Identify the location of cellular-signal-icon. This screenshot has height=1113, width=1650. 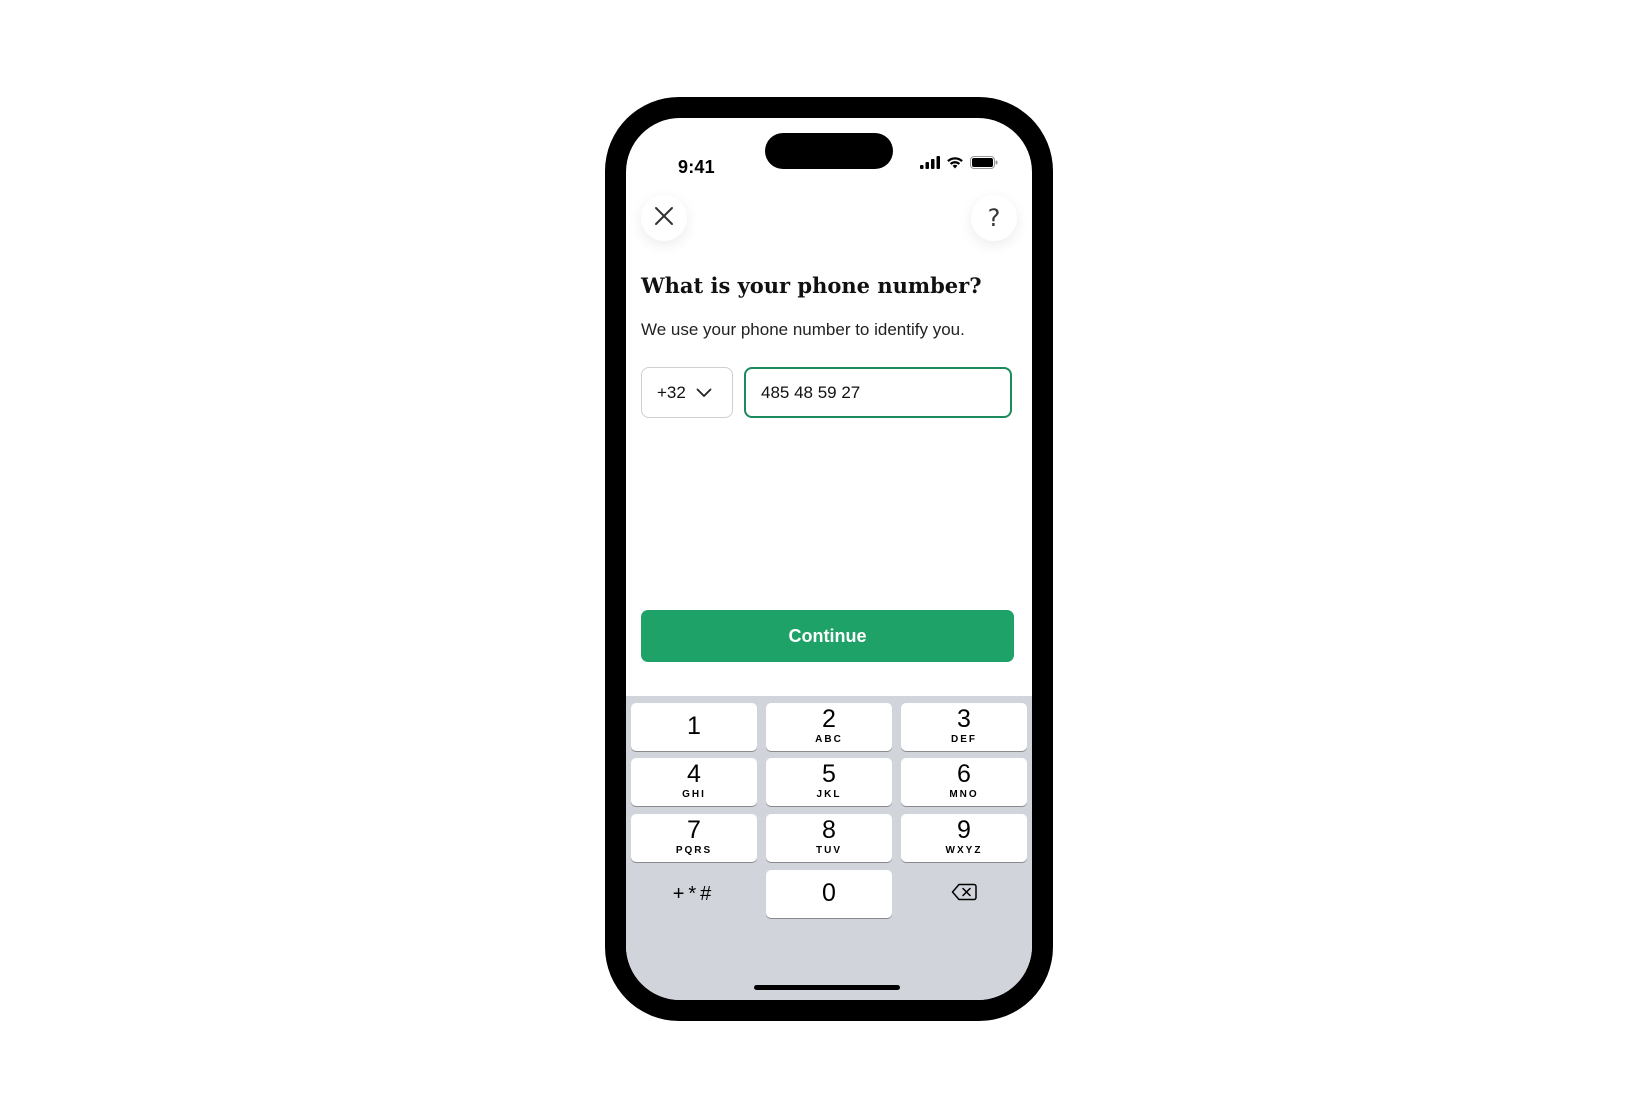
(930, 165).